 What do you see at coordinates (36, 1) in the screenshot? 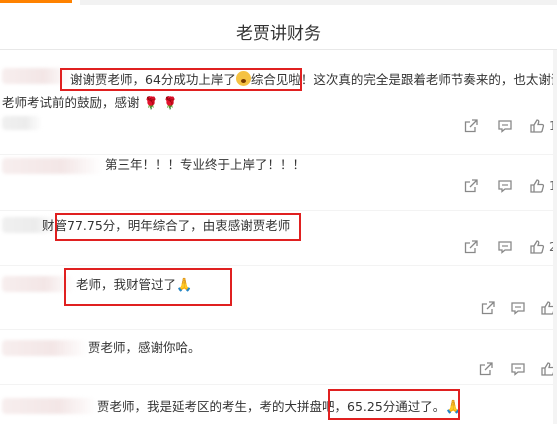
I see `accent-bar` at bounding box center [36, 1].